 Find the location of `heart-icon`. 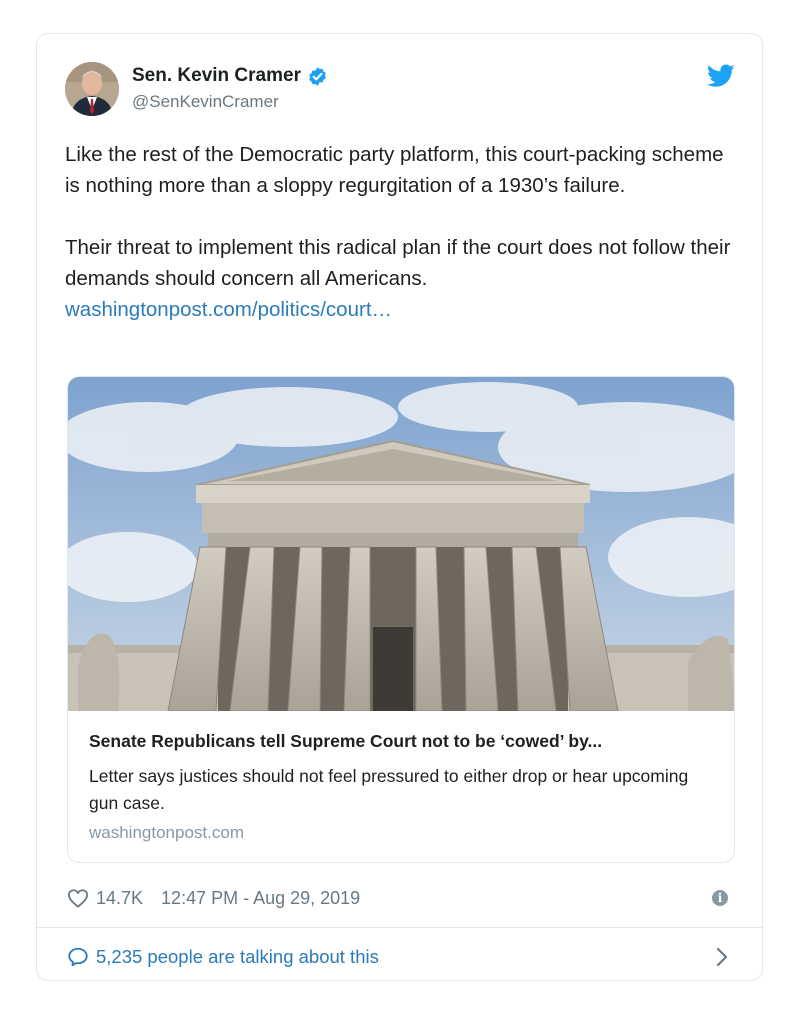

heart-icon is located at coordinates (78, 898).